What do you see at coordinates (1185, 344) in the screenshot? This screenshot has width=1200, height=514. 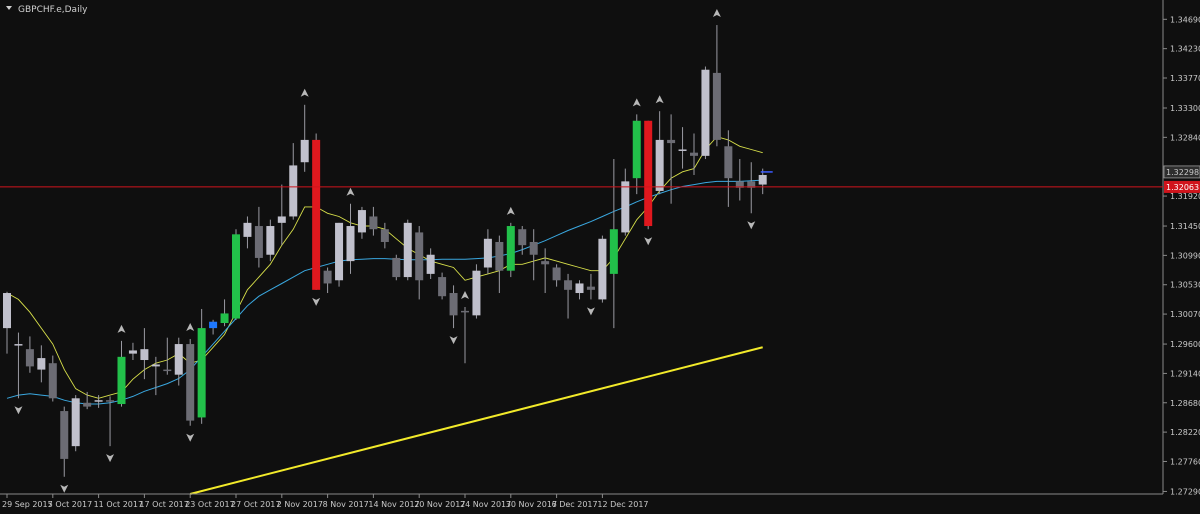 I see `y-tick-label: 1.29600` at bounding box center [1185, 344].